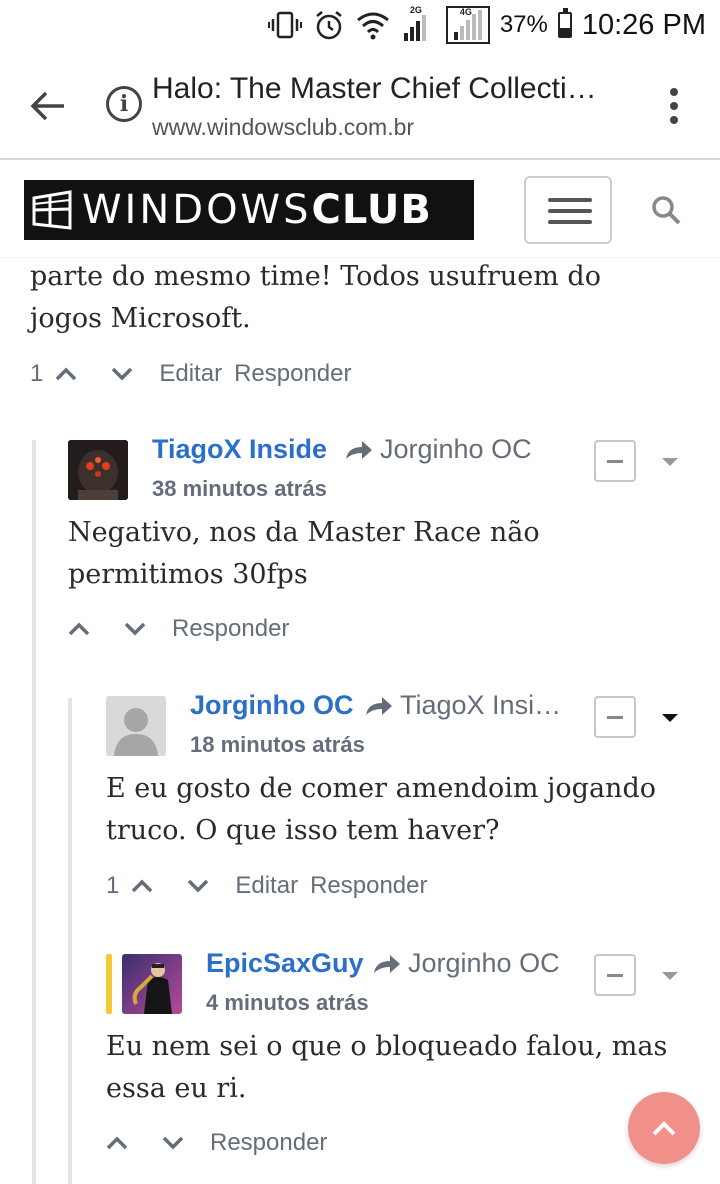 The image size is (720, 1184). I want to click on vibrate-icon, so click(284, 25).